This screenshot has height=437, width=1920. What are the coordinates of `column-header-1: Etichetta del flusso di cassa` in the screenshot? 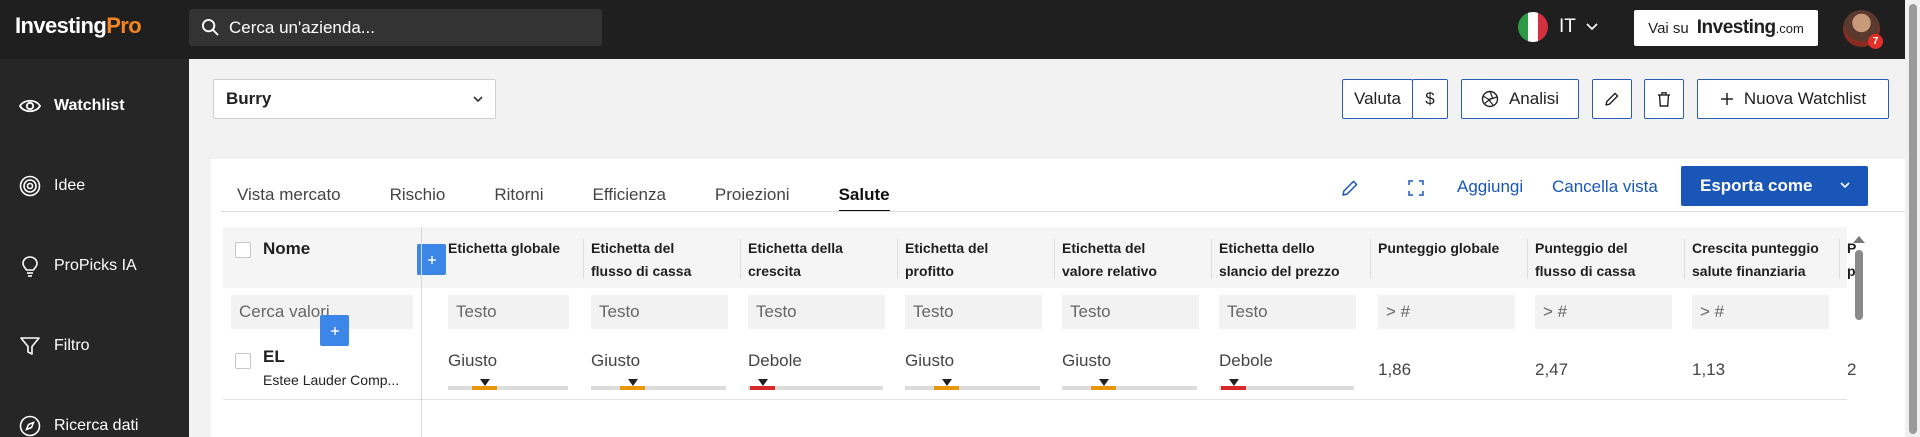 It's located at (641, 260).